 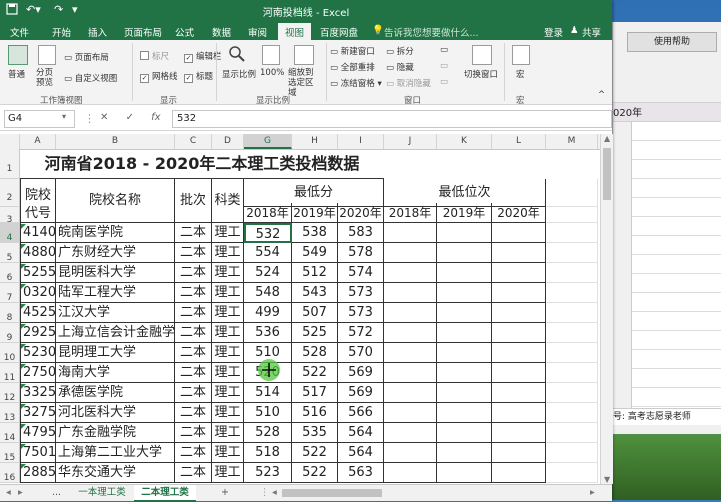 I want to click on header-year: 2020年, so click(x=519, y=213).